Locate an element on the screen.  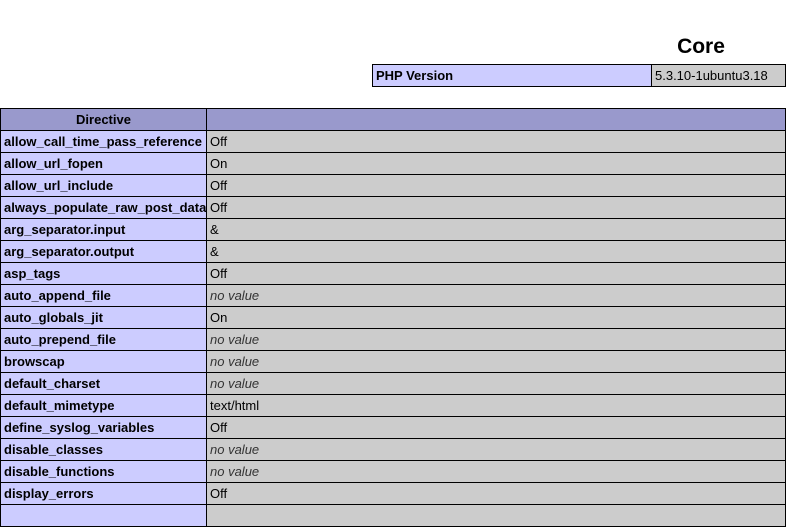
directive-name is located at coordinates (103, 515).